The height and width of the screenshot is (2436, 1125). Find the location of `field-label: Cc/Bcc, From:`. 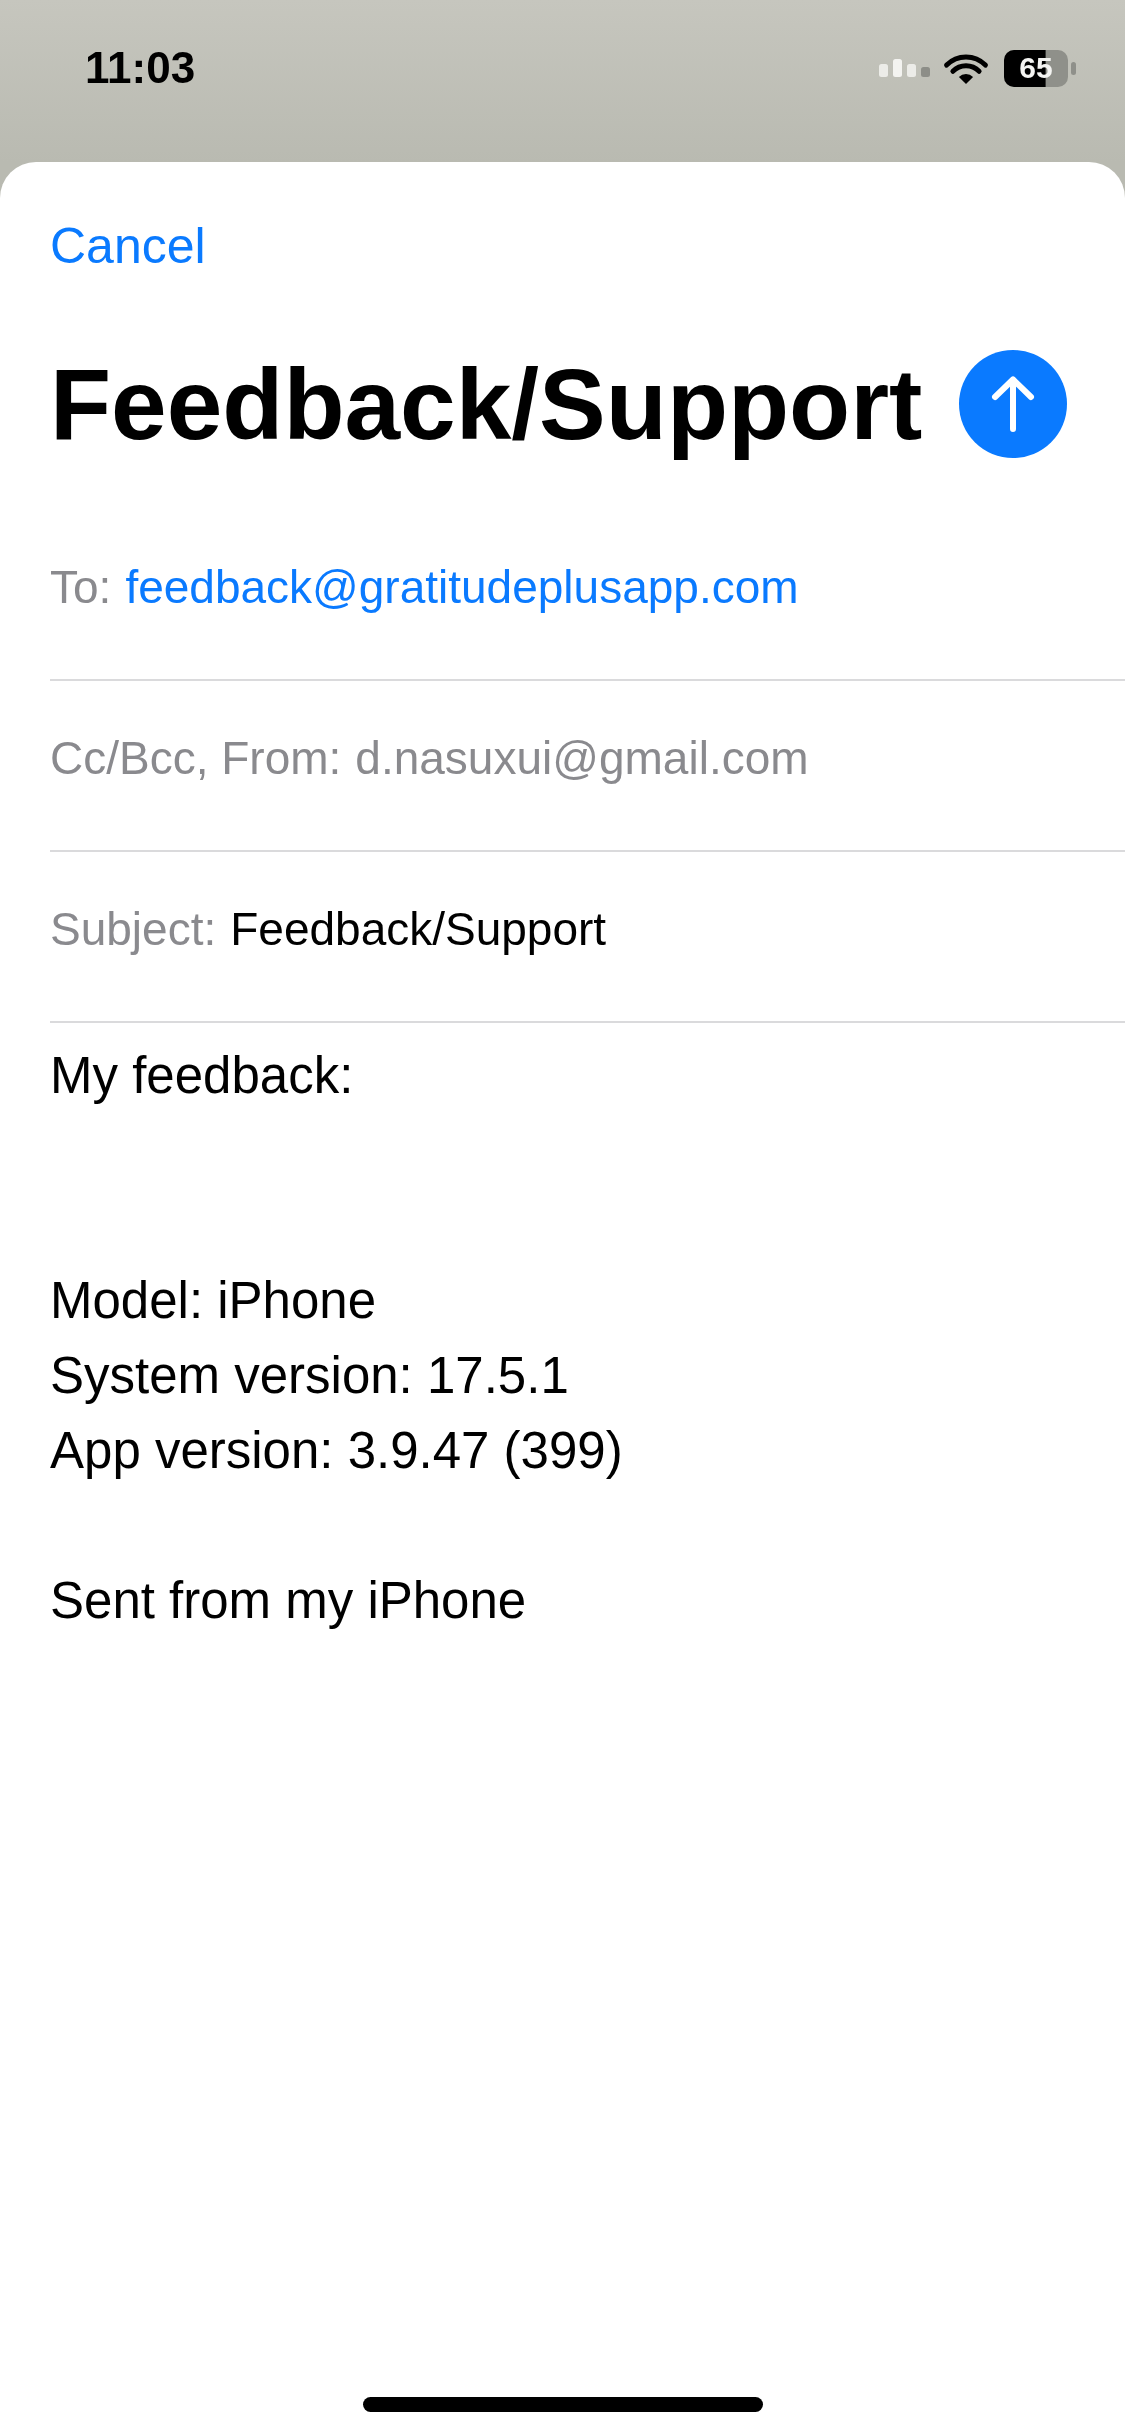

field-label: Cc/Bcc, From: is located at coordinates (196, 758).